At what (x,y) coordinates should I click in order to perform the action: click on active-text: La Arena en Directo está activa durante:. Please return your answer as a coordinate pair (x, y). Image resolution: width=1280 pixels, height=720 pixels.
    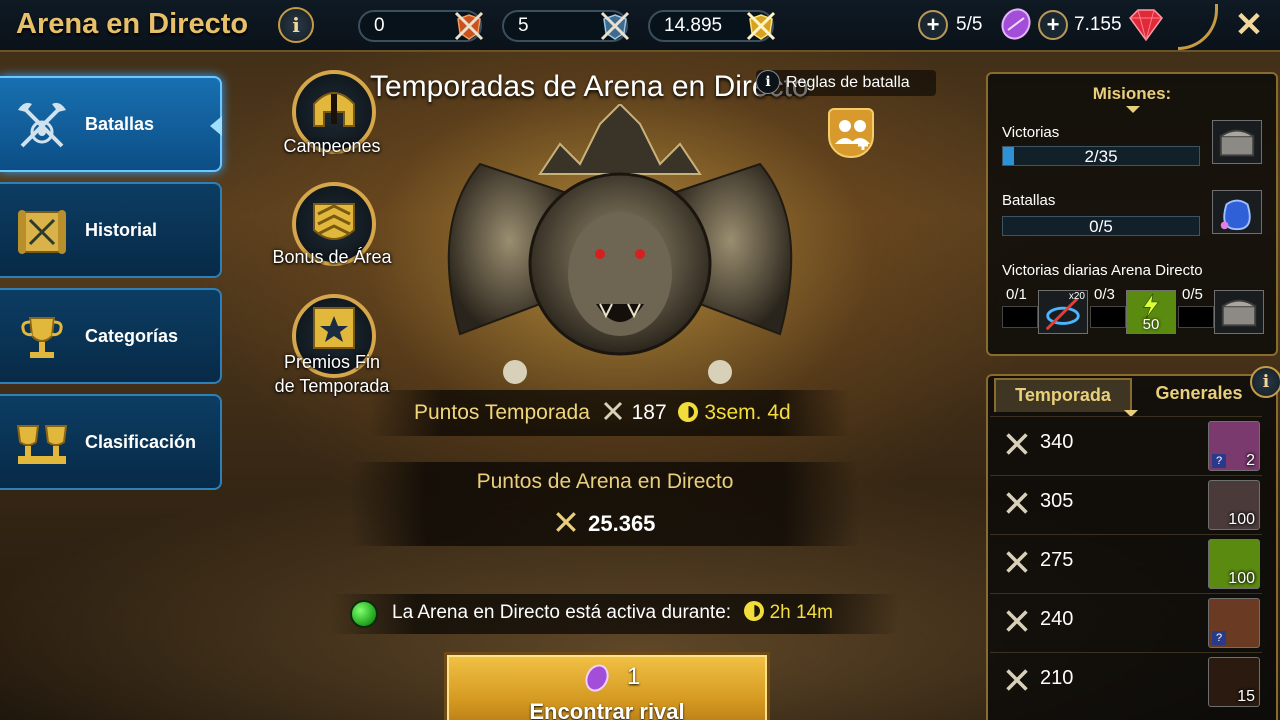
    Looking at the image, I should click on (562, 612).